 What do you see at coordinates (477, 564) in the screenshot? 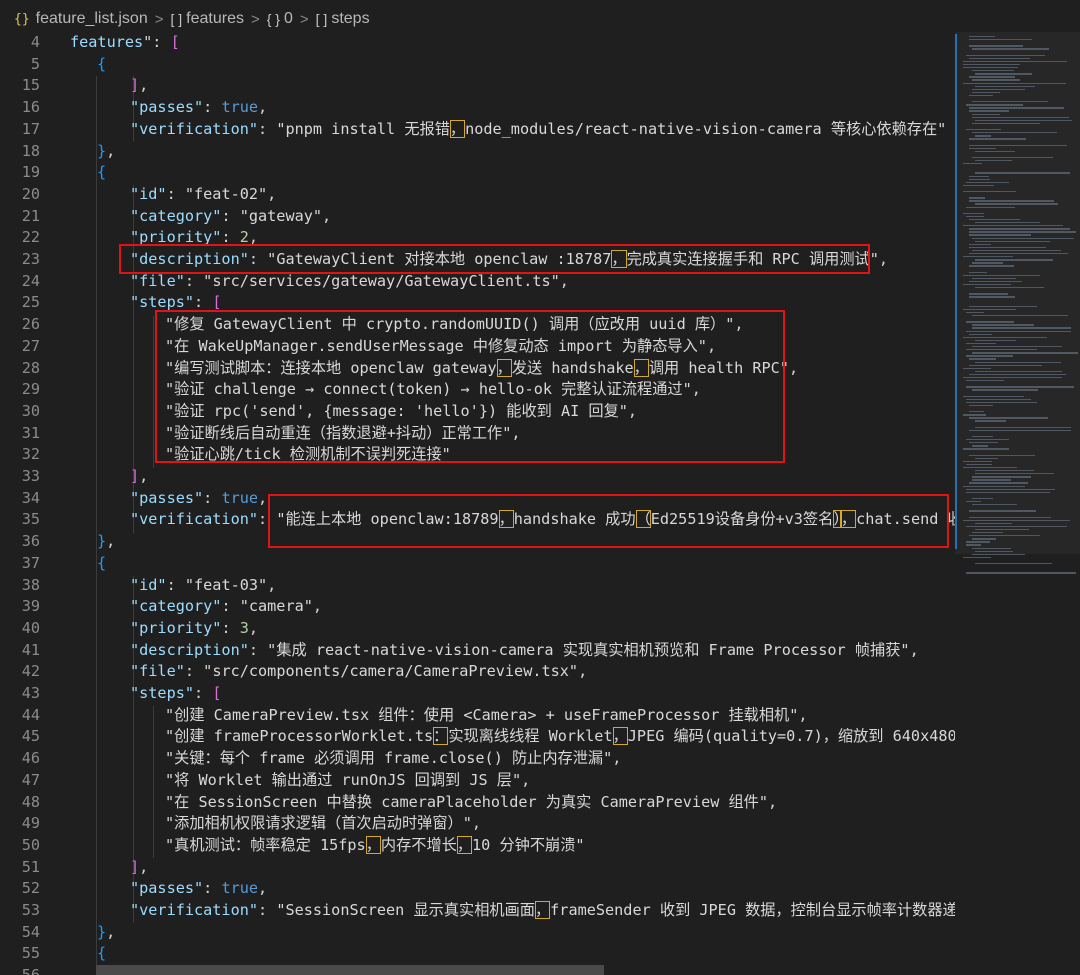
I see `code-line: 37 {` at bounding box center [477, 564].